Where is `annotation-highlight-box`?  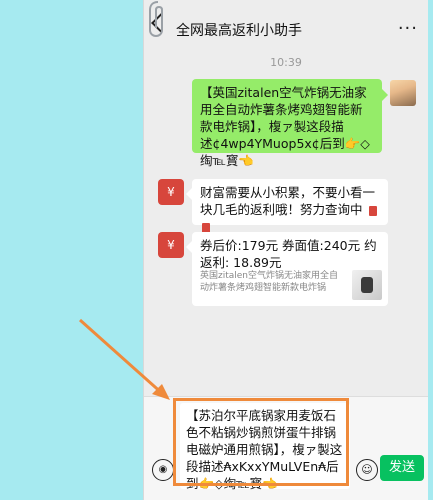 annotation-highlight-box is located at coordinates (261, 442).